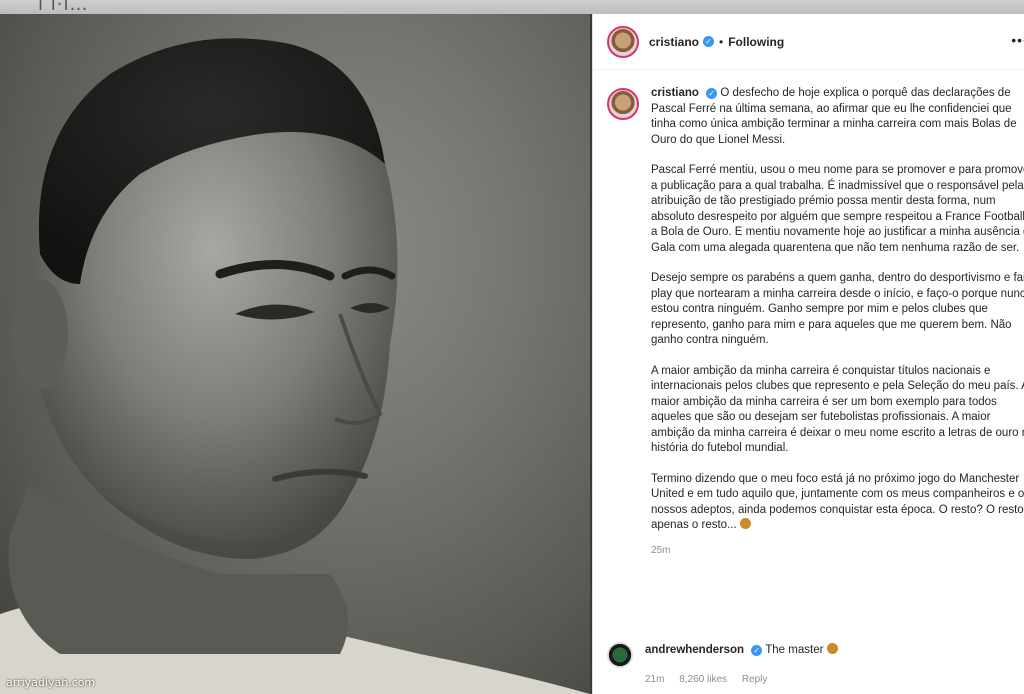 Image resolution: width=1024 pixels, height=694 pixels. Describe the element at coordinates (655, 679) in the screenshot. I see `comment-time: 21m` at that location.